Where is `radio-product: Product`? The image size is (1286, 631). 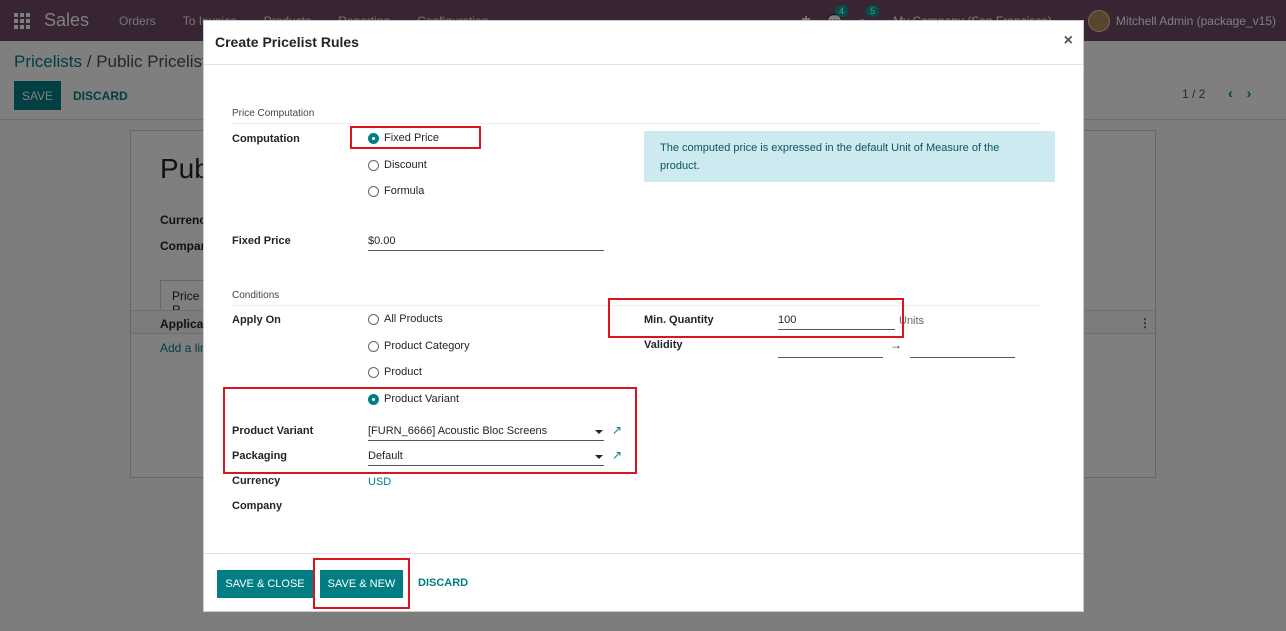 radio-product: Product is located at coordinates (395, 372).